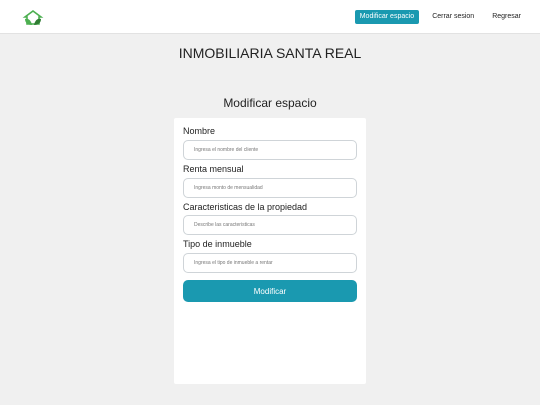 Image resolution: width=540 pixels, height=405 pixels. Describe the element at coordinates (270, 291) in the screenshot. I see `modificar-button: Modificar` at that location.